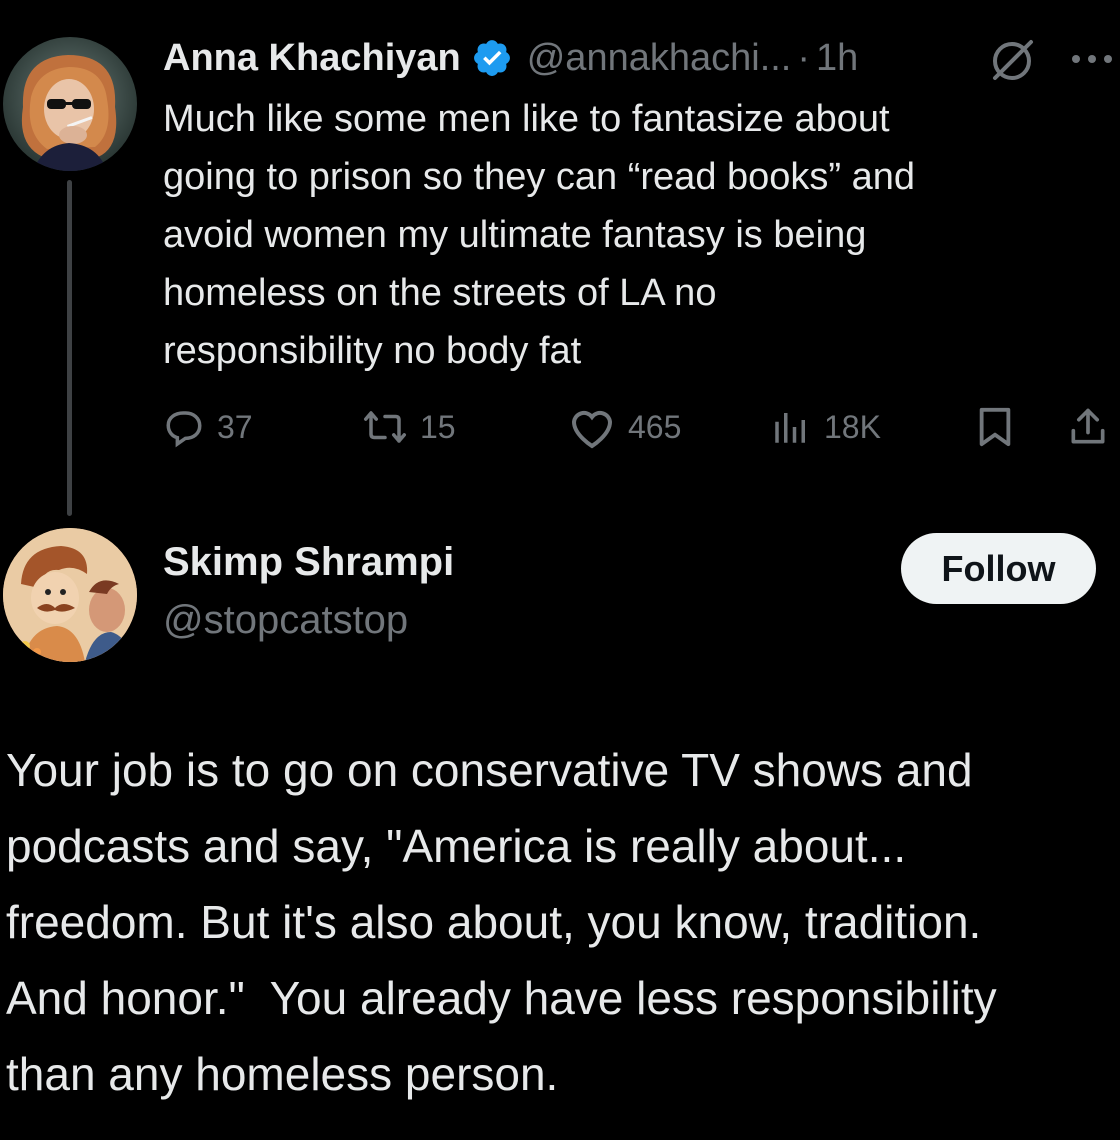 The image size is (1120, 1140). I want to click on share-icon, so click(1088, 426).